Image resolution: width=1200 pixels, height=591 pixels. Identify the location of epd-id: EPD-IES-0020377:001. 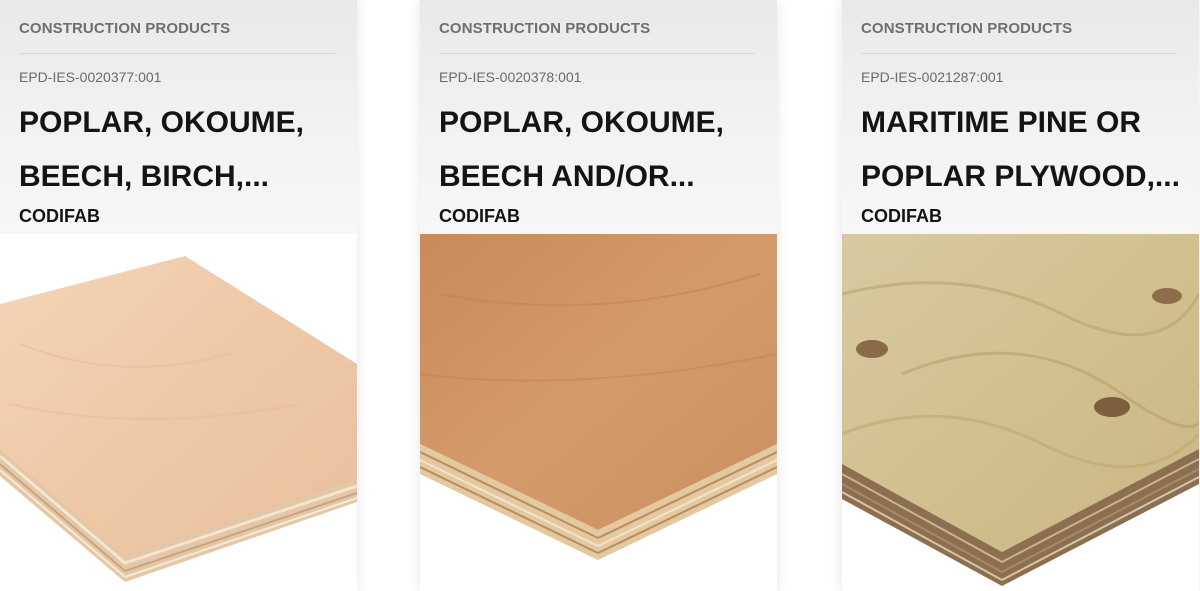
(90, 77).